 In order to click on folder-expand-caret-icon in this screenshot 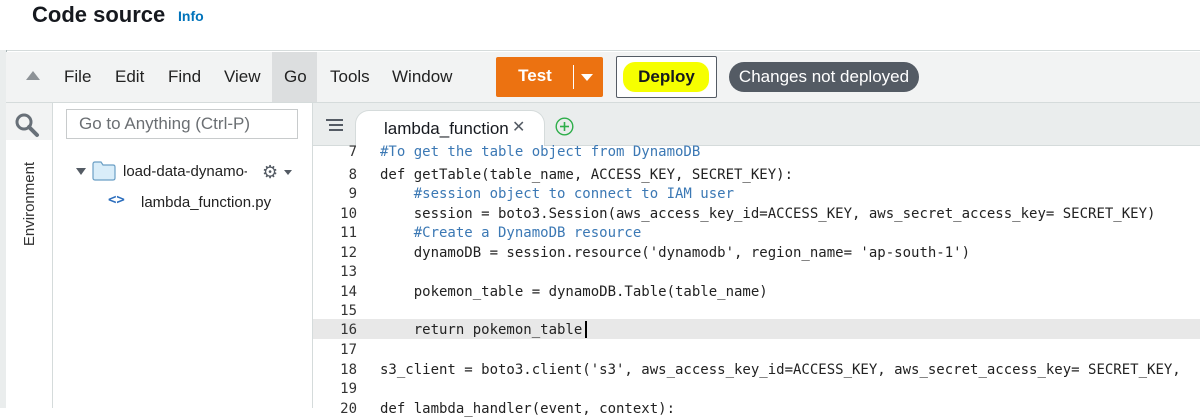, I will do `click(81, 171)`.